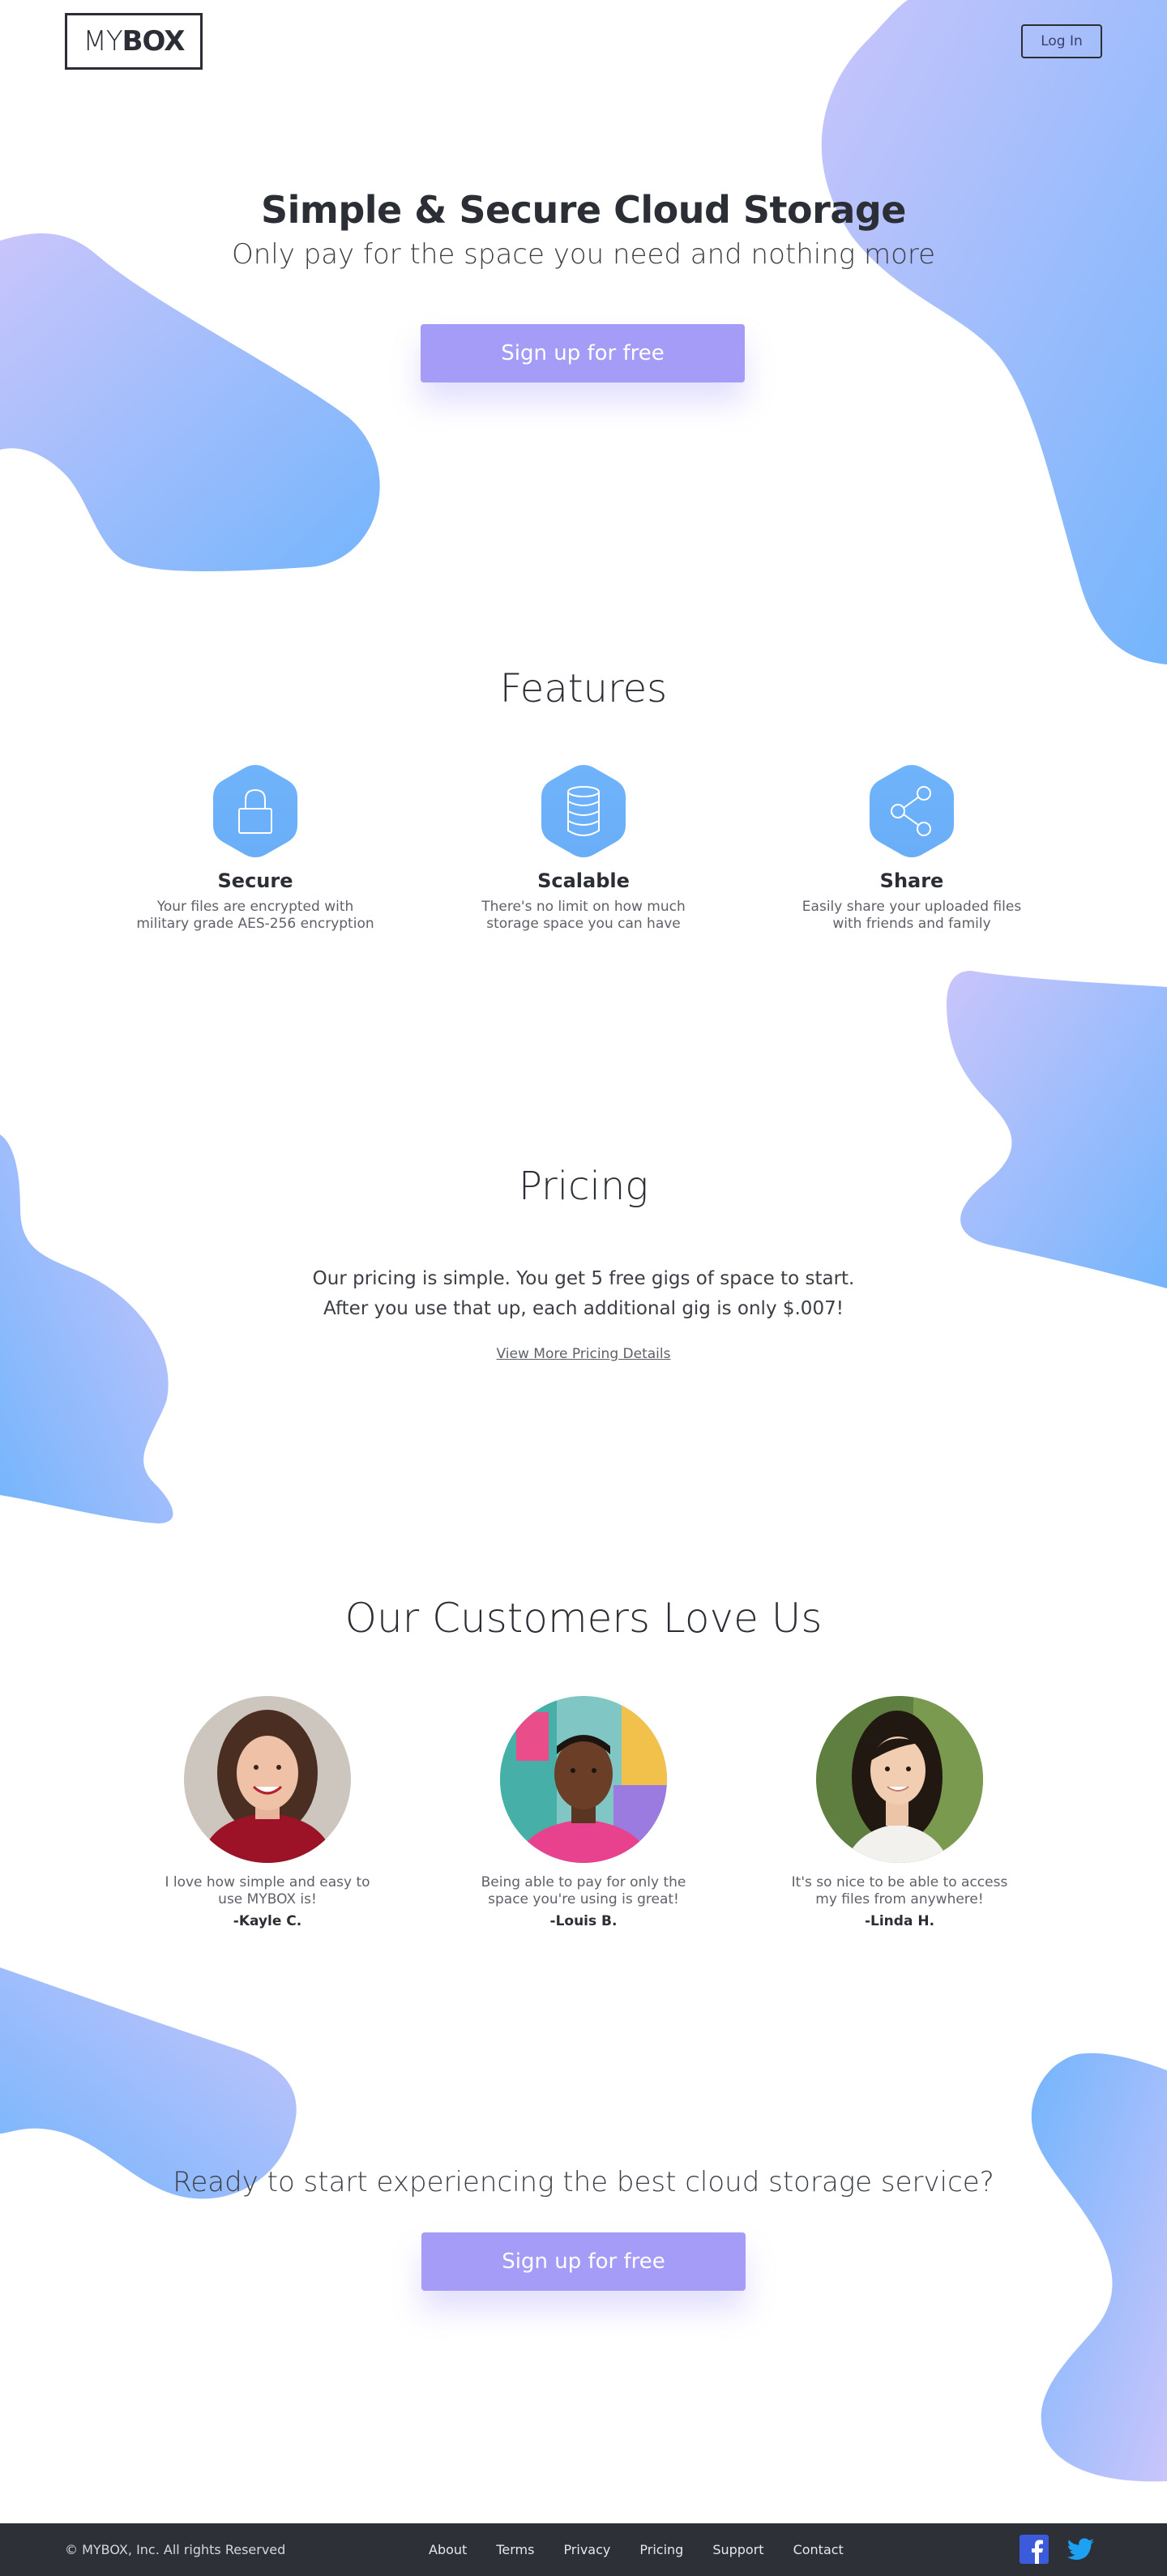  I want to click on lock-icon, so click(255, 811).